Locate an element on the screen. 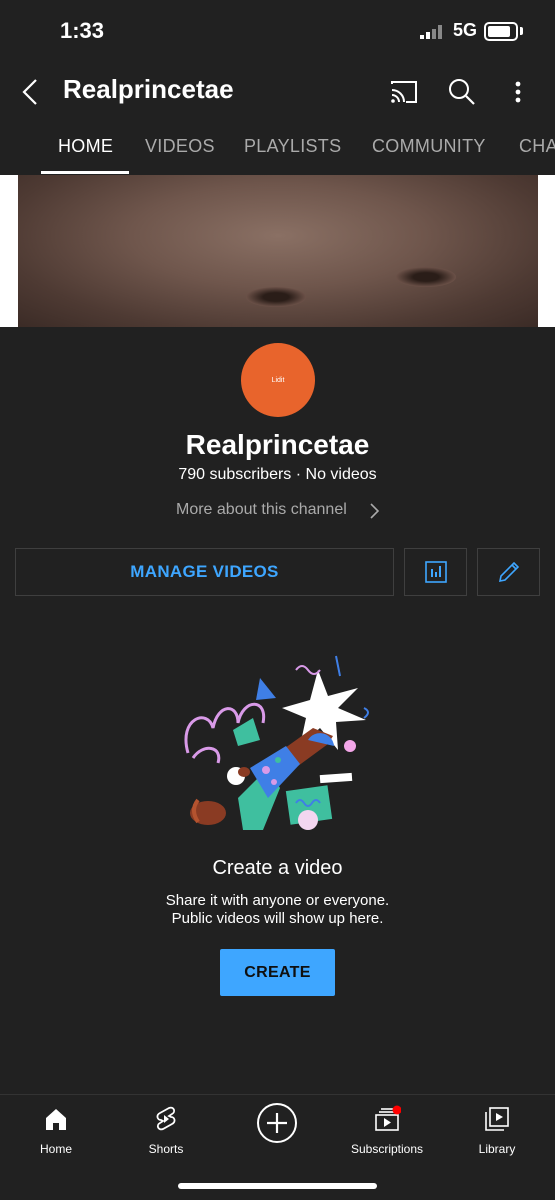 Image resolution: width=555 pixels, height=1200 pixels. nav-shorts-label: Shorts is located at coordinates (166, 1149).